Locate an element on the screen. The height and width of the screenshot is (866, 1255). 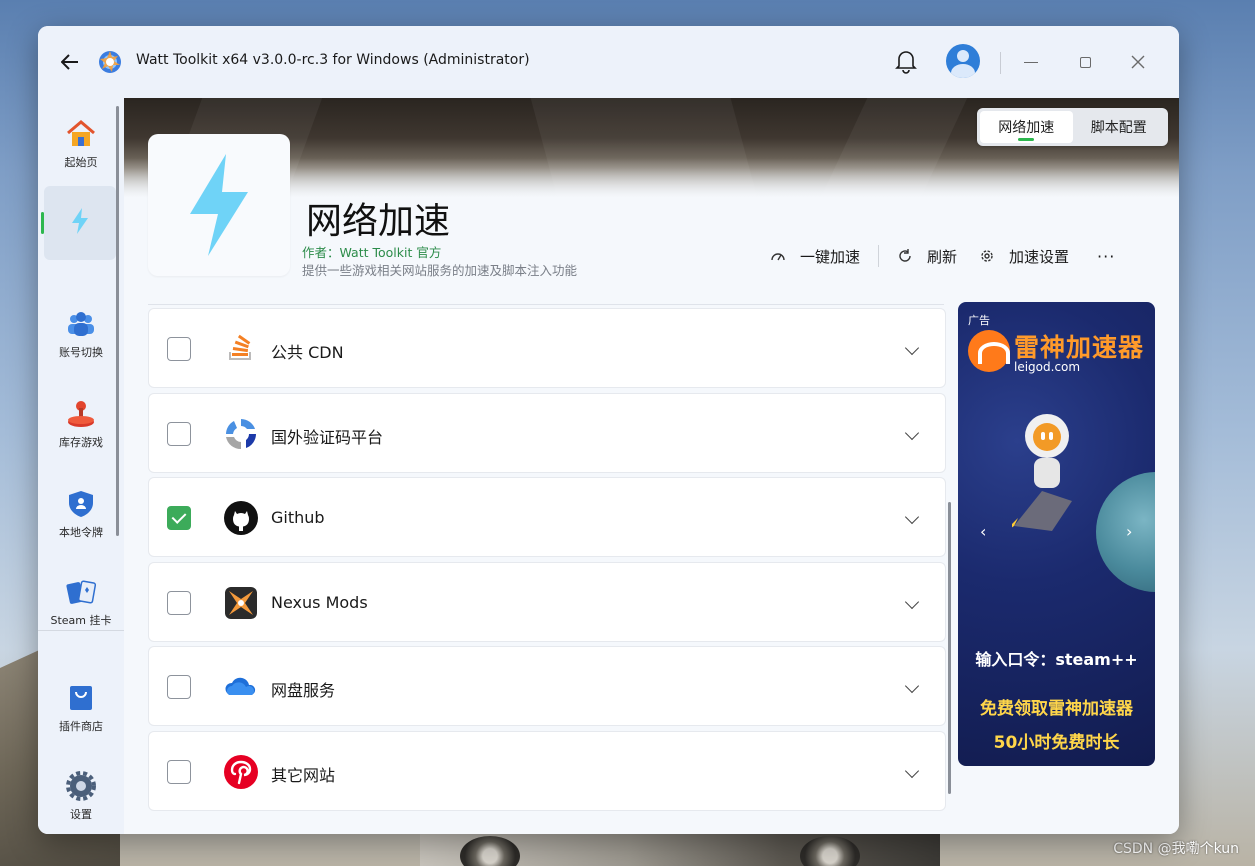
sidebar-item-label: 本地令牌 is located at coordinates (81, 532).